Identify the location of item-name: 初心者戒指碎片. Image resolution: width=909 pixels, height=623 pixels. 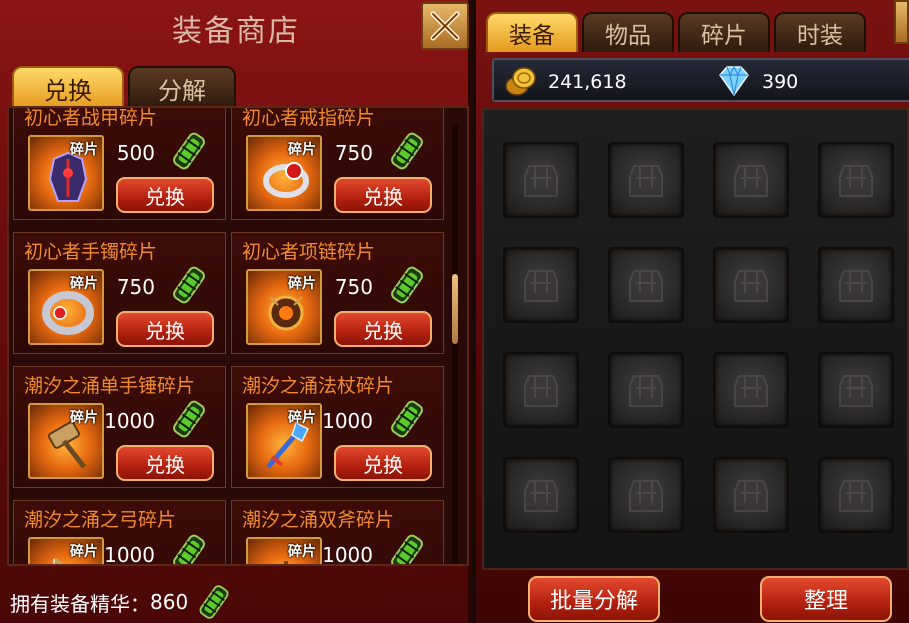
(309, 118).